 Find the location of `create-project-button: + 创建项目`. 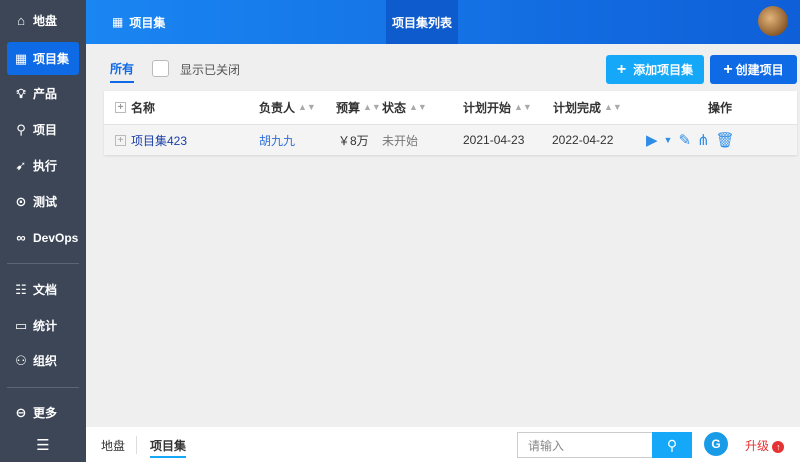

create-project-button: + 创建项目 is located at coordinates (753, 69).